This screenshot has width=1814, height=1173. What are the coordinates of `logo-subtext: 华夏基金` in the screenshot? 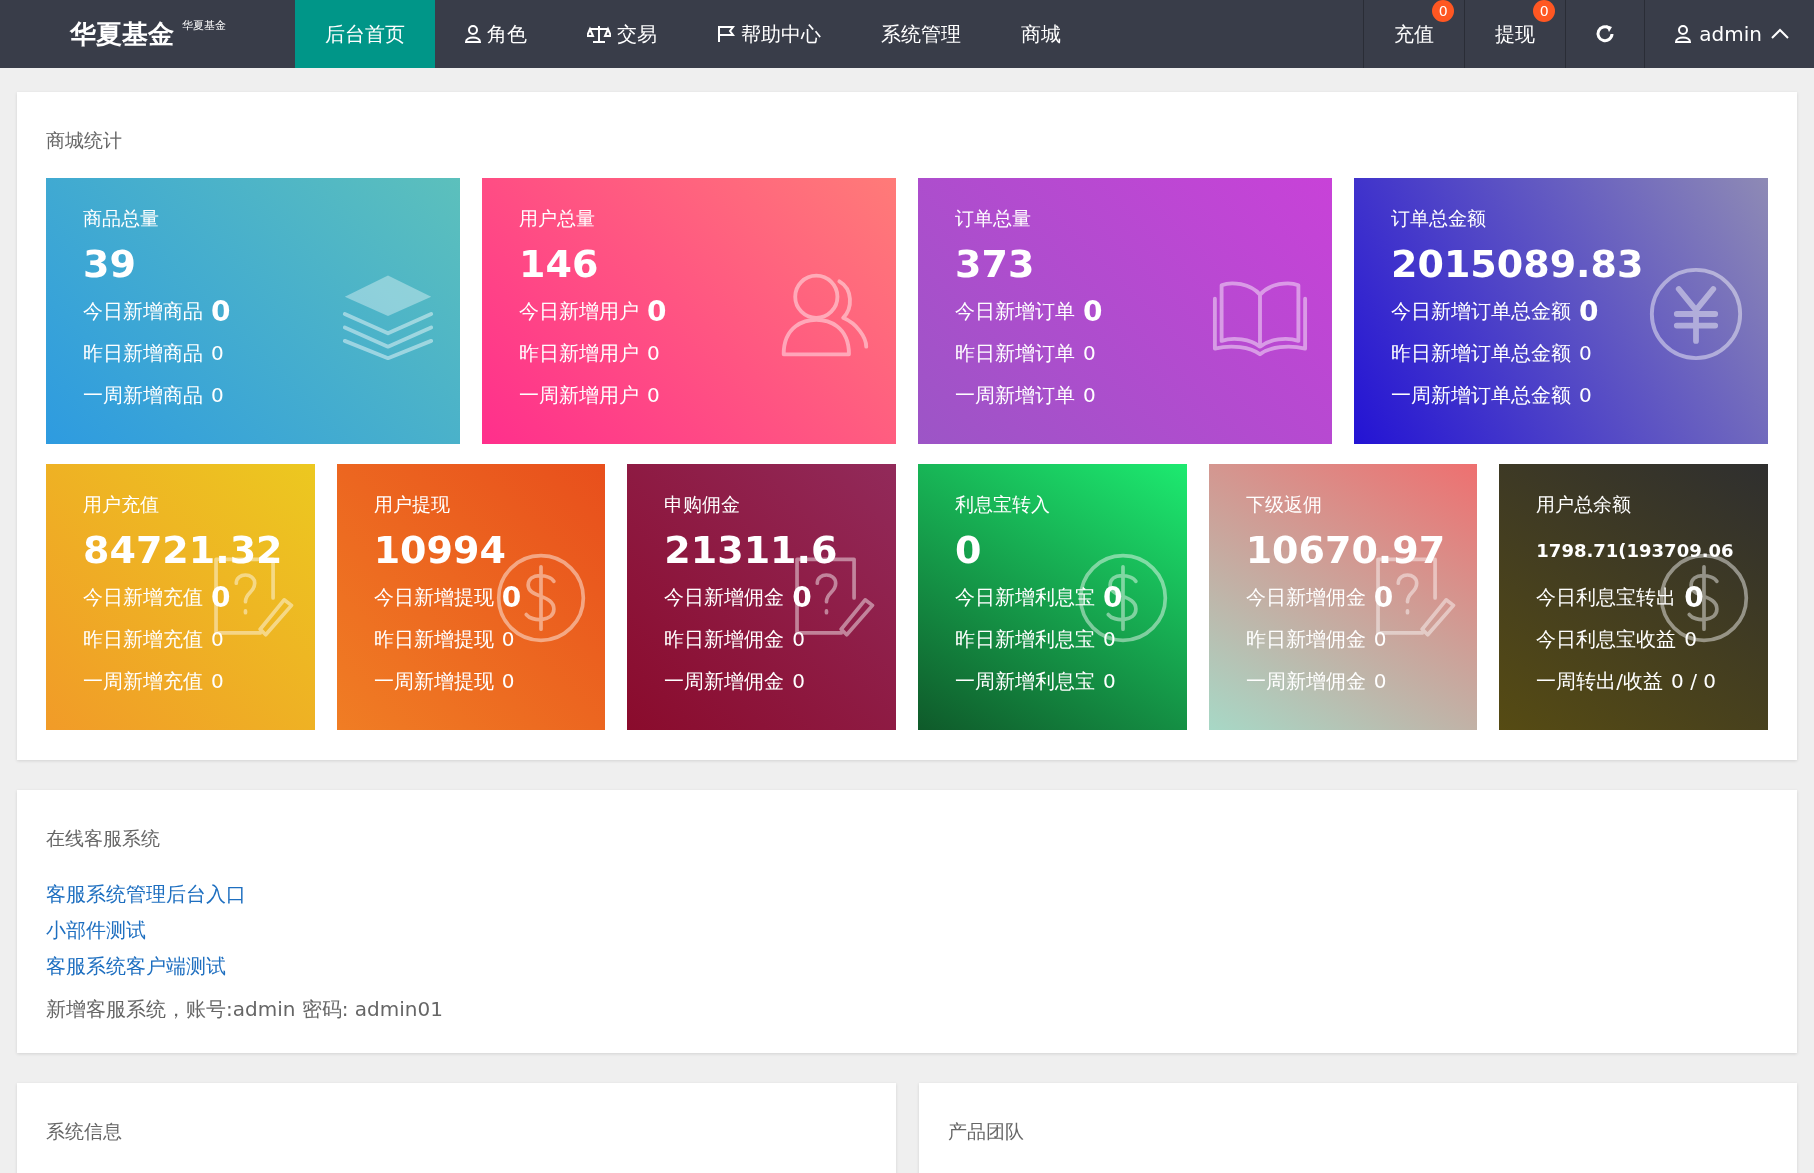 It's located at (203, 25).